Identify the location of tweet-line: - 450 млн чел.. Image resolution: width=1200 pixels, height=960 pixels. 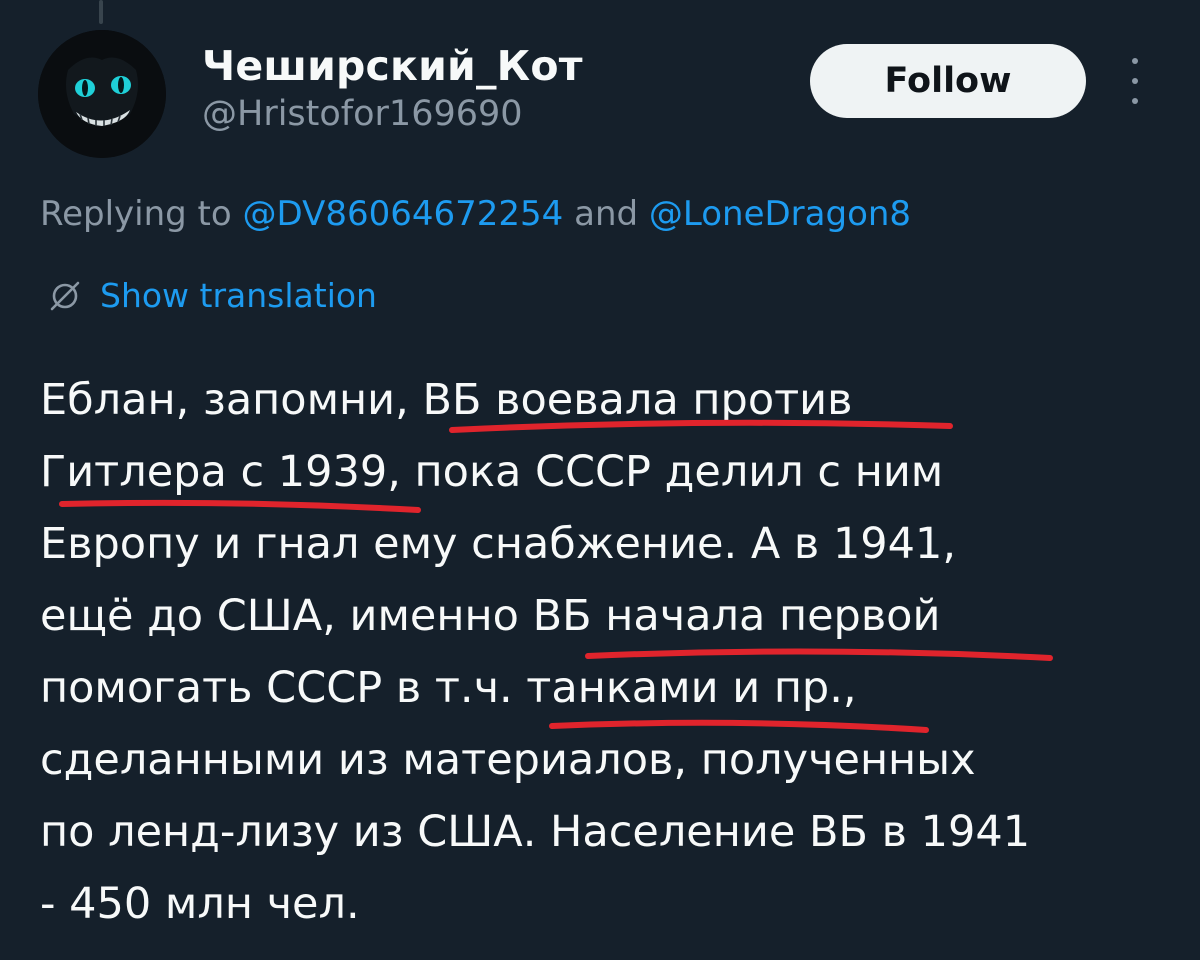
(200, 904).